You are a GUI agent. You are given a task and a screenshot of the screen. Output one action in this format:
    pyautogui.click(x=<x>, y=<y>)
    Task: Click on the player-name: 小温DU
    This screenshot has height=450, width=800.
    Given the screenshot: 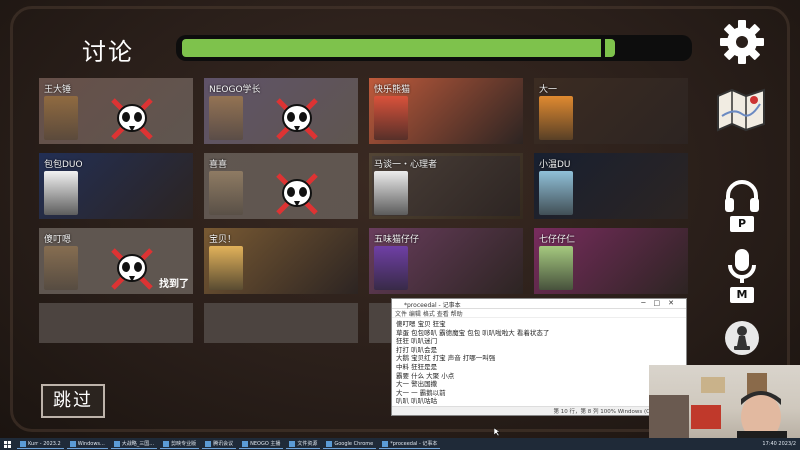 What is the action you would take?
    pyautogui.click(x=555, y=165)
    